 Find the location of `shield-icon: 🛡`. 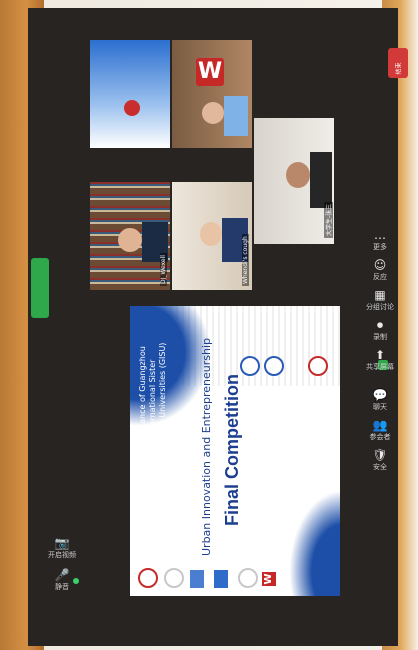

shield-icon: 🛡 is located at coordinates (380, 455).